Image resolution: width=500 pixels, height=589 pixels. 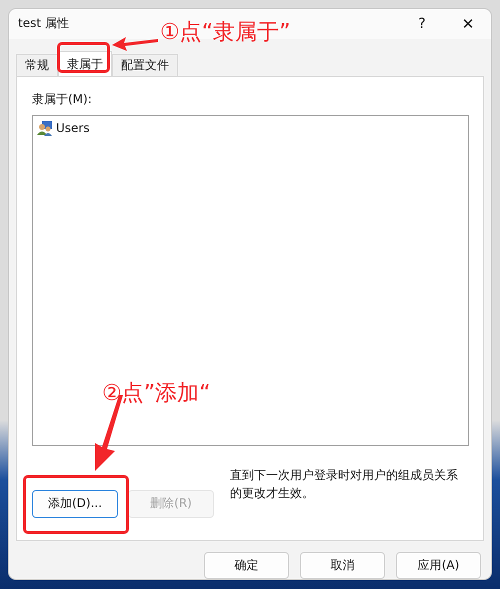 What do you see at coordinates (45, 128) in the screenshot?
I see `users-icon` at bounding box center [45, 128].